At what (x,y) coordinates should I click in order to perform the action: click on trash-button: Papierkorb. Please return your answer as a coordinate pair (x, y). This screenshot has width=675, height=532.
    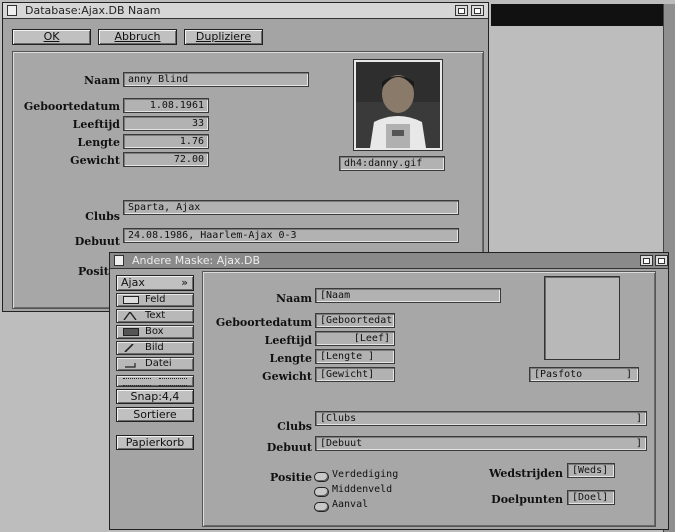
    Looking at the image, I should click on (155, 442).